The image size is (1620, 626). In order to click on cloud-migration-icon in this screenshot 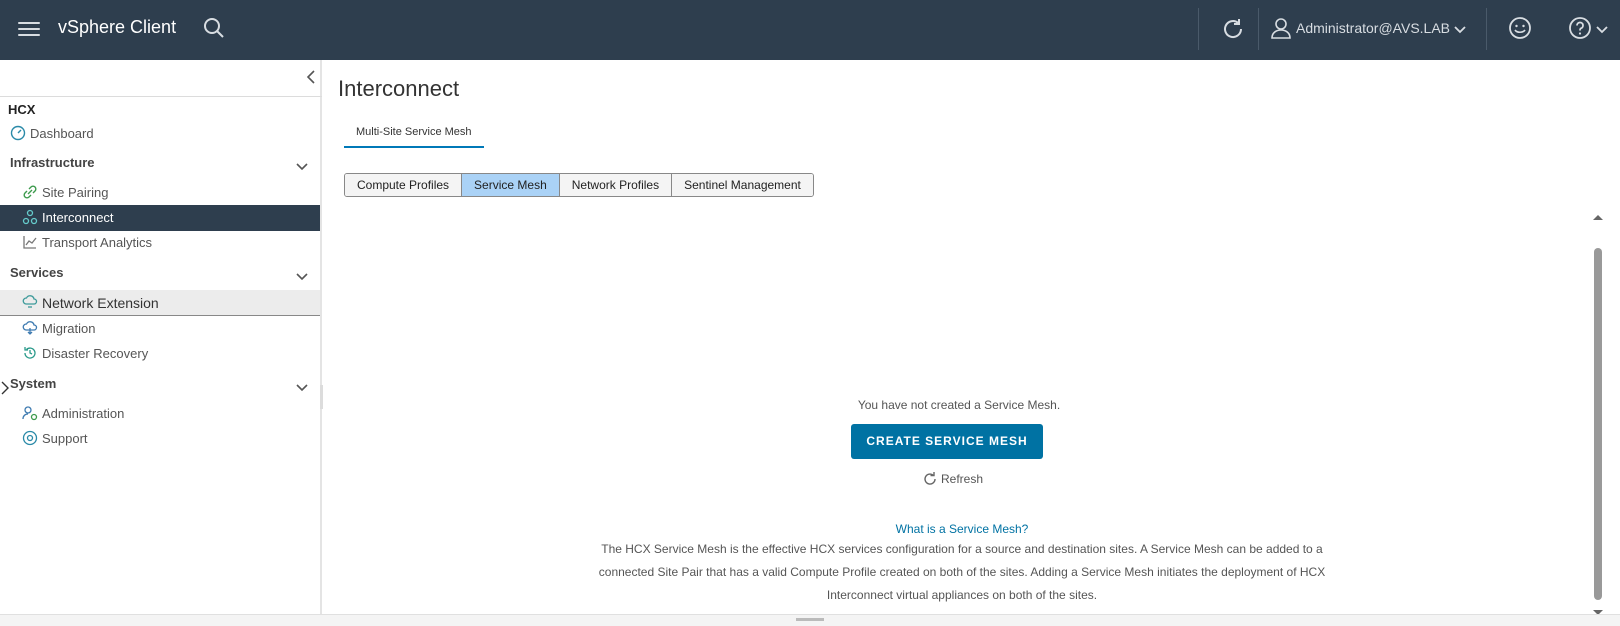, I will do `click(30, 328)`.